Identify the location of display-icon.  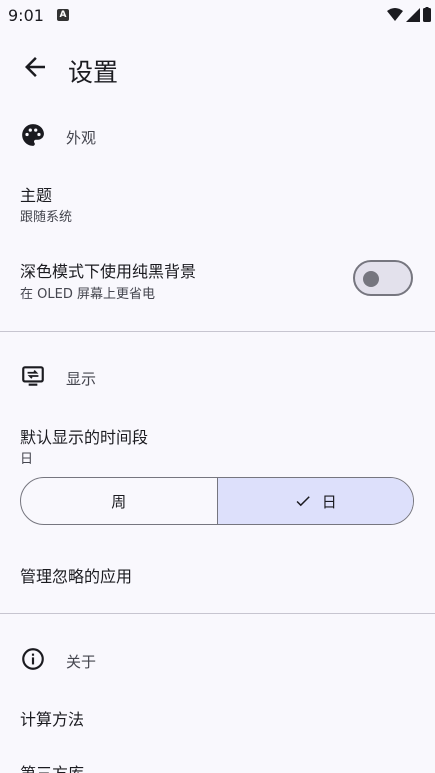
(33, 376).